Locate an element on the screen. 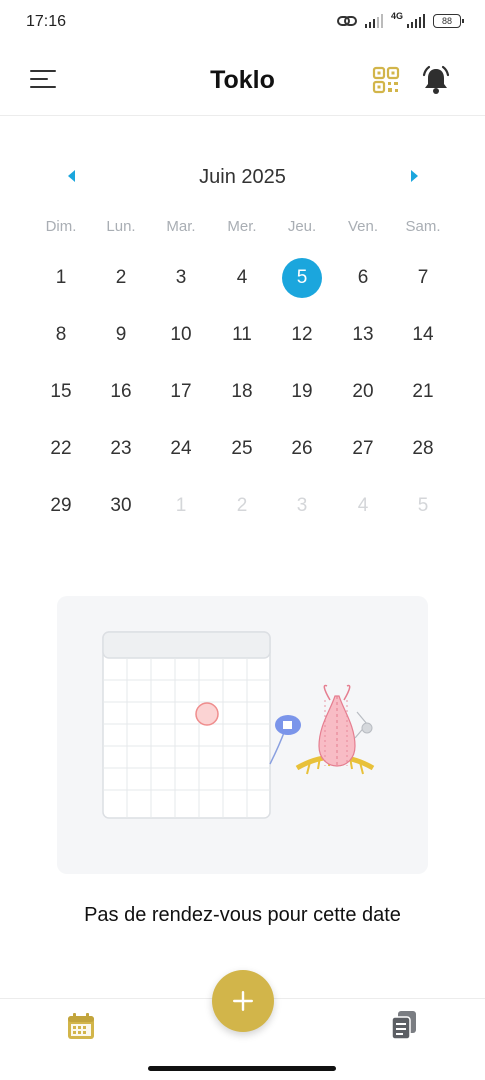 This screenshot has width=485, height=1080. calendar-day: 23 is located at coordinates (121, 449).